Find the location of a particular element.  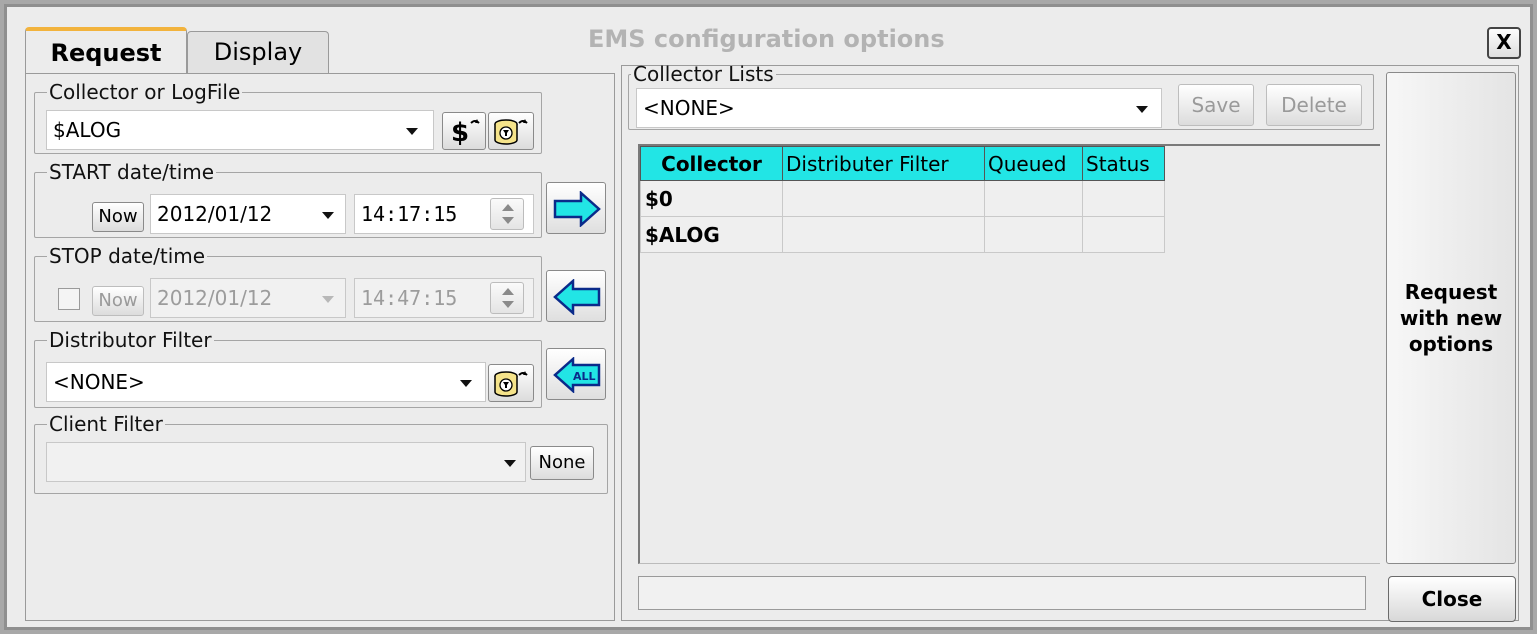

collector-dollar-button: $ is located at coordinates (464, 131).